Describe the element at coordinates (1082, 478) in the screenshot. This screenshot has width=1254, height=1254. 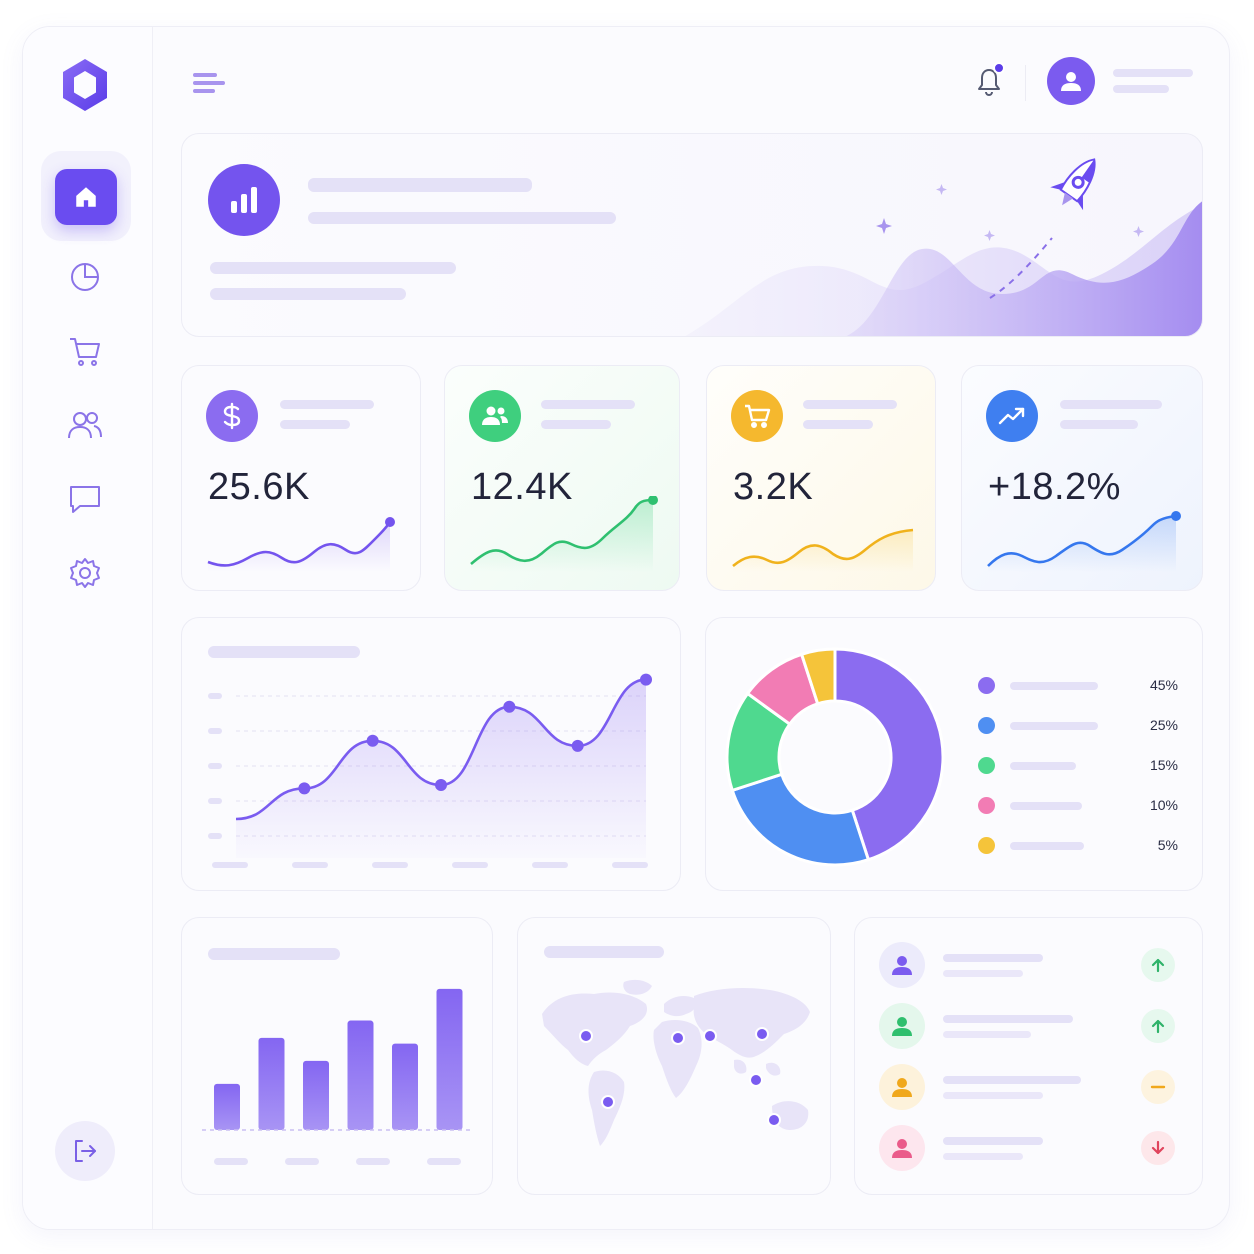
I see `stat-card-growth: +18.2%` at that location.